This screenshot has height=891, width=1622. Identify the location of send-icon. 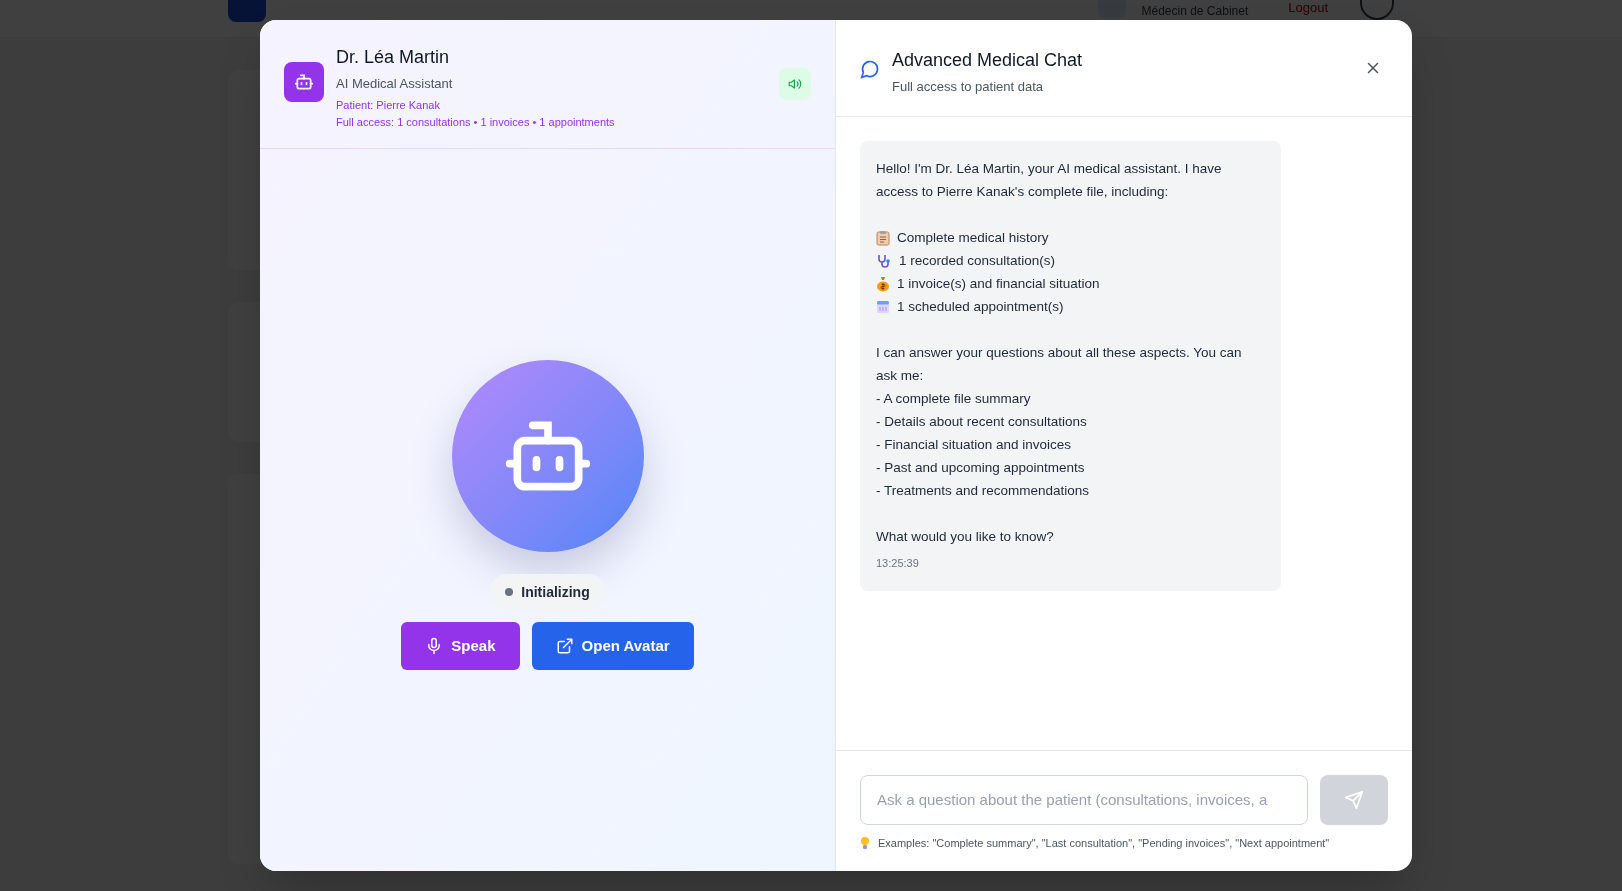
(1354, 799).